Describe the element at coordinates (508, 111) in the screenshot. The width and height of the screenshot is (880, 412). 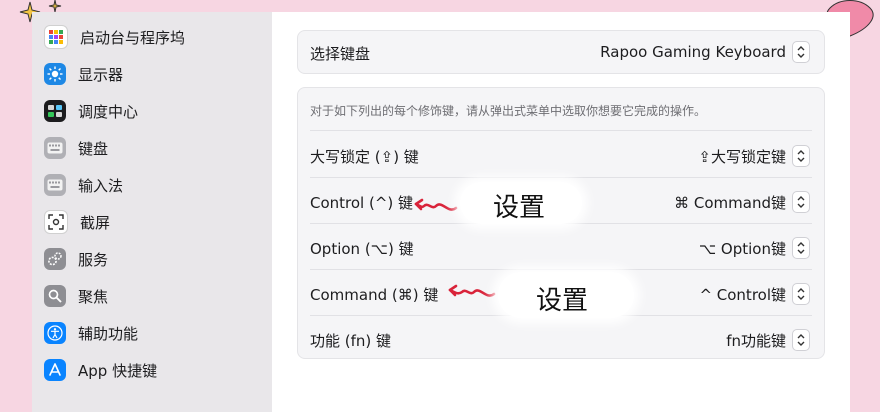
I see `modifier-description: 对于如下列出的每个修饰键，请从弹出式菜单中选取你想要它完成的操作。` at that location.